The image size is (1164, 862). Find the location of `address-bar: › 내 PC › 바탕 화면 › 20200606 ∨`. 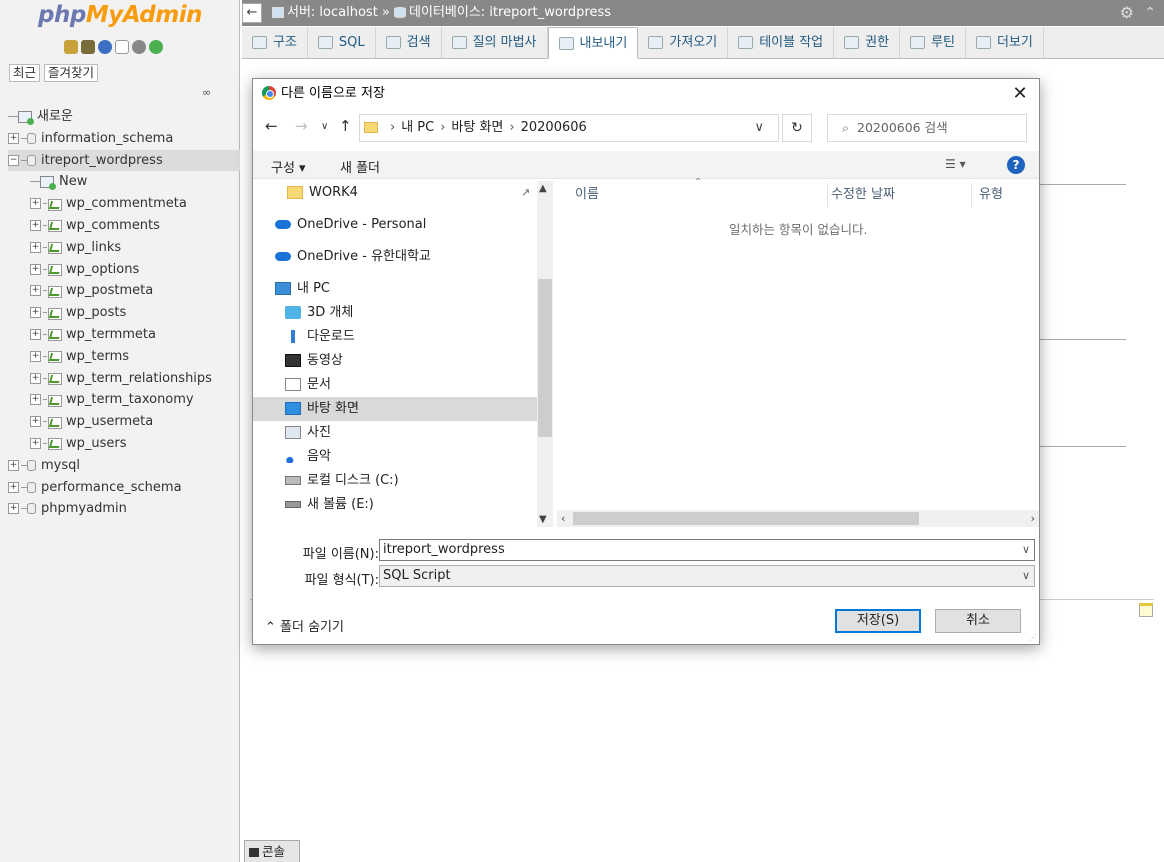

address-bar: › 내 PC › 바탕 화면 › 20200606 ∨ is located at coordinates (569, 128).